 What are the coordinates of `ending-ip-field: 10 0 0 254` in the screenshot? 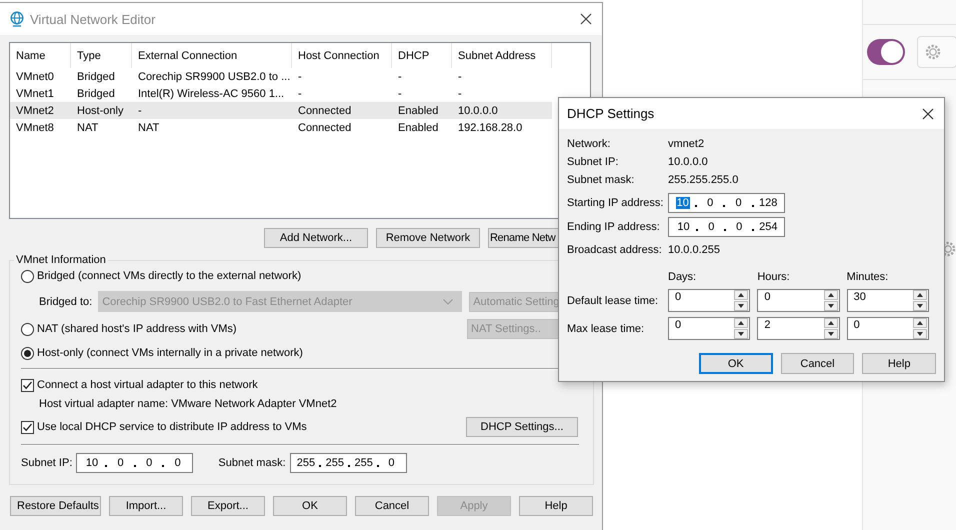 It's located at (726, 227).